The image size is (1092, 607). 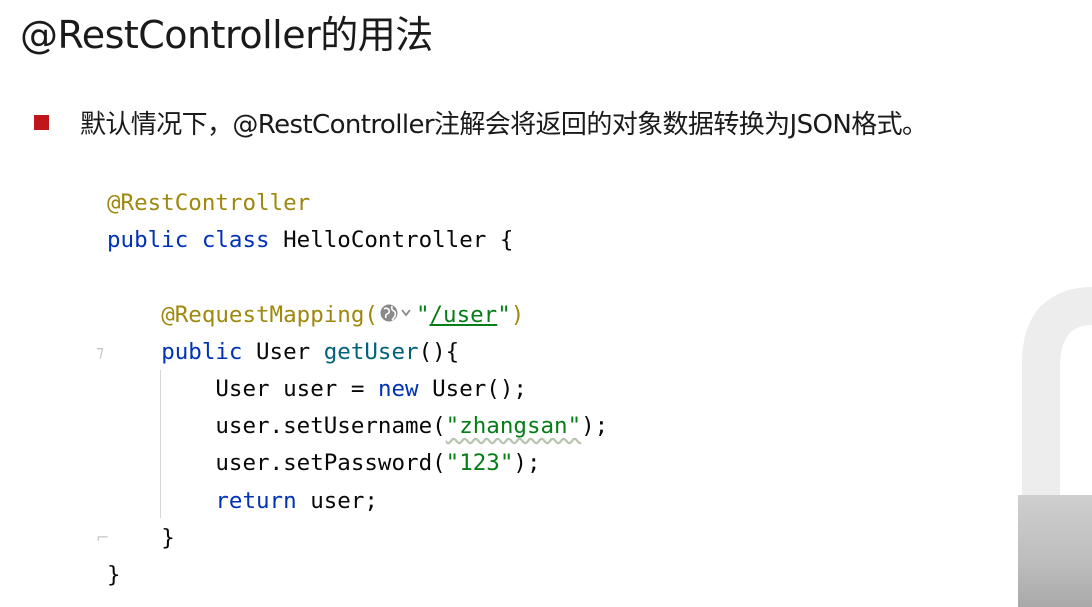 I want to click on code-line: user.setUsername("zhangsan");, so click(x=357, y=426).